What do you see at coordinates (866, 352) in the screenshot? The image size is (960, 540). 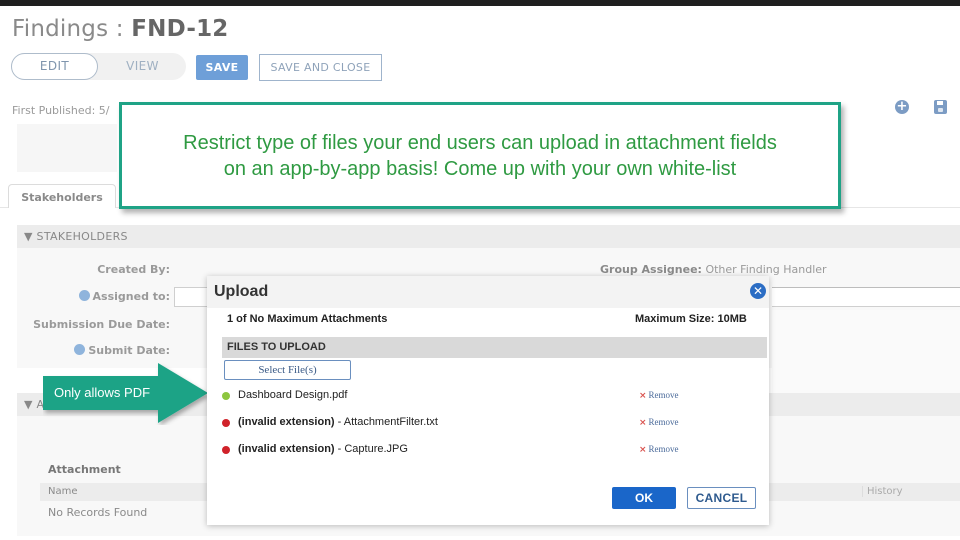 I see `right-field-panel` at bounding box center [866, 352].